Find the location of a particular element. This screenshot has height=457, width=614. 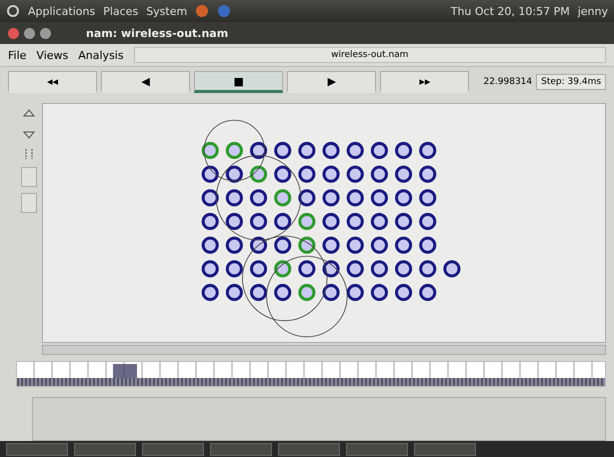

clock: Thu Oct 20, 10:57 PM is located at coordinates (510, 11).